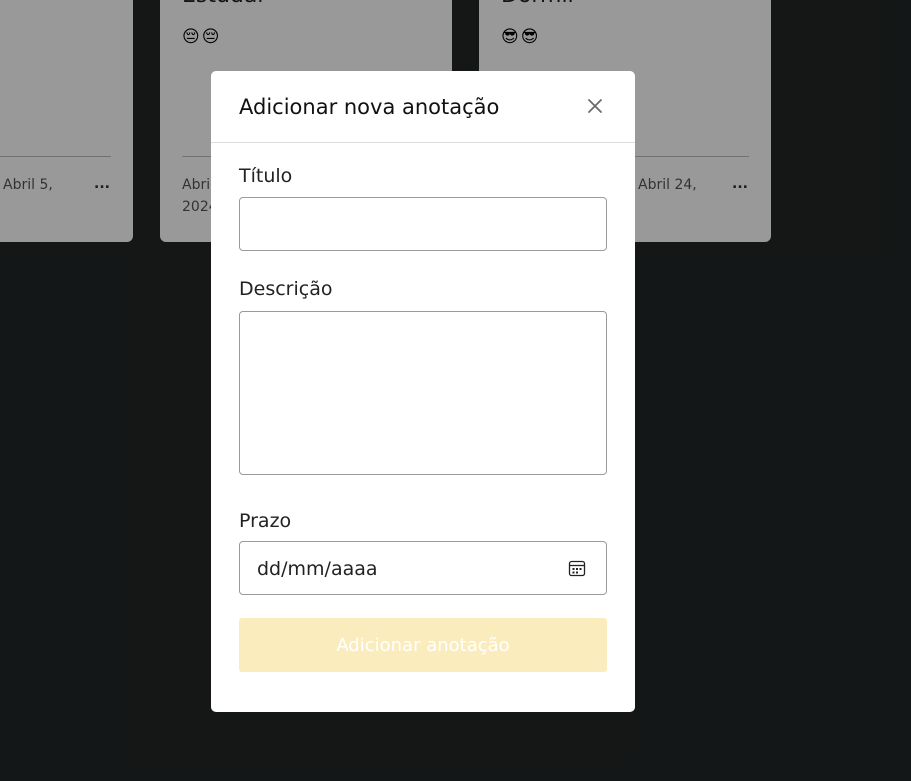 The width and height of the screenshot is (911, 781). Describe the element at coordinates (423, 224) in the screenshot. I see `titulo-input` at that location.